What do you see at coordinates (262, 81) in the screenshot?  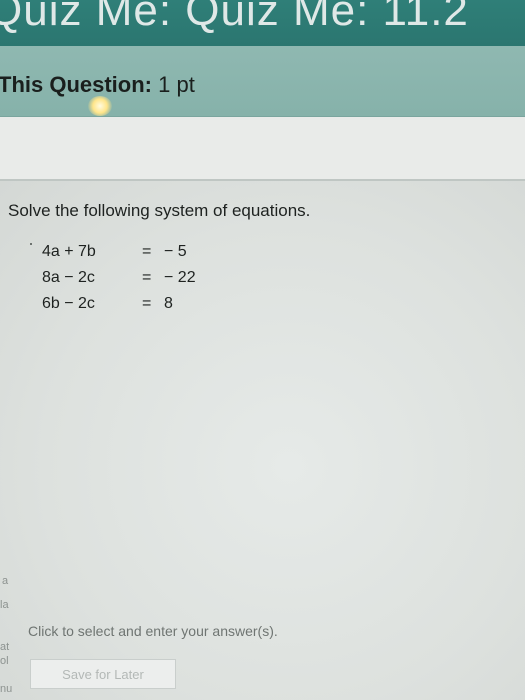 I see `question-points-band: This Question: 1 pt` at bounding box center [262, 81].